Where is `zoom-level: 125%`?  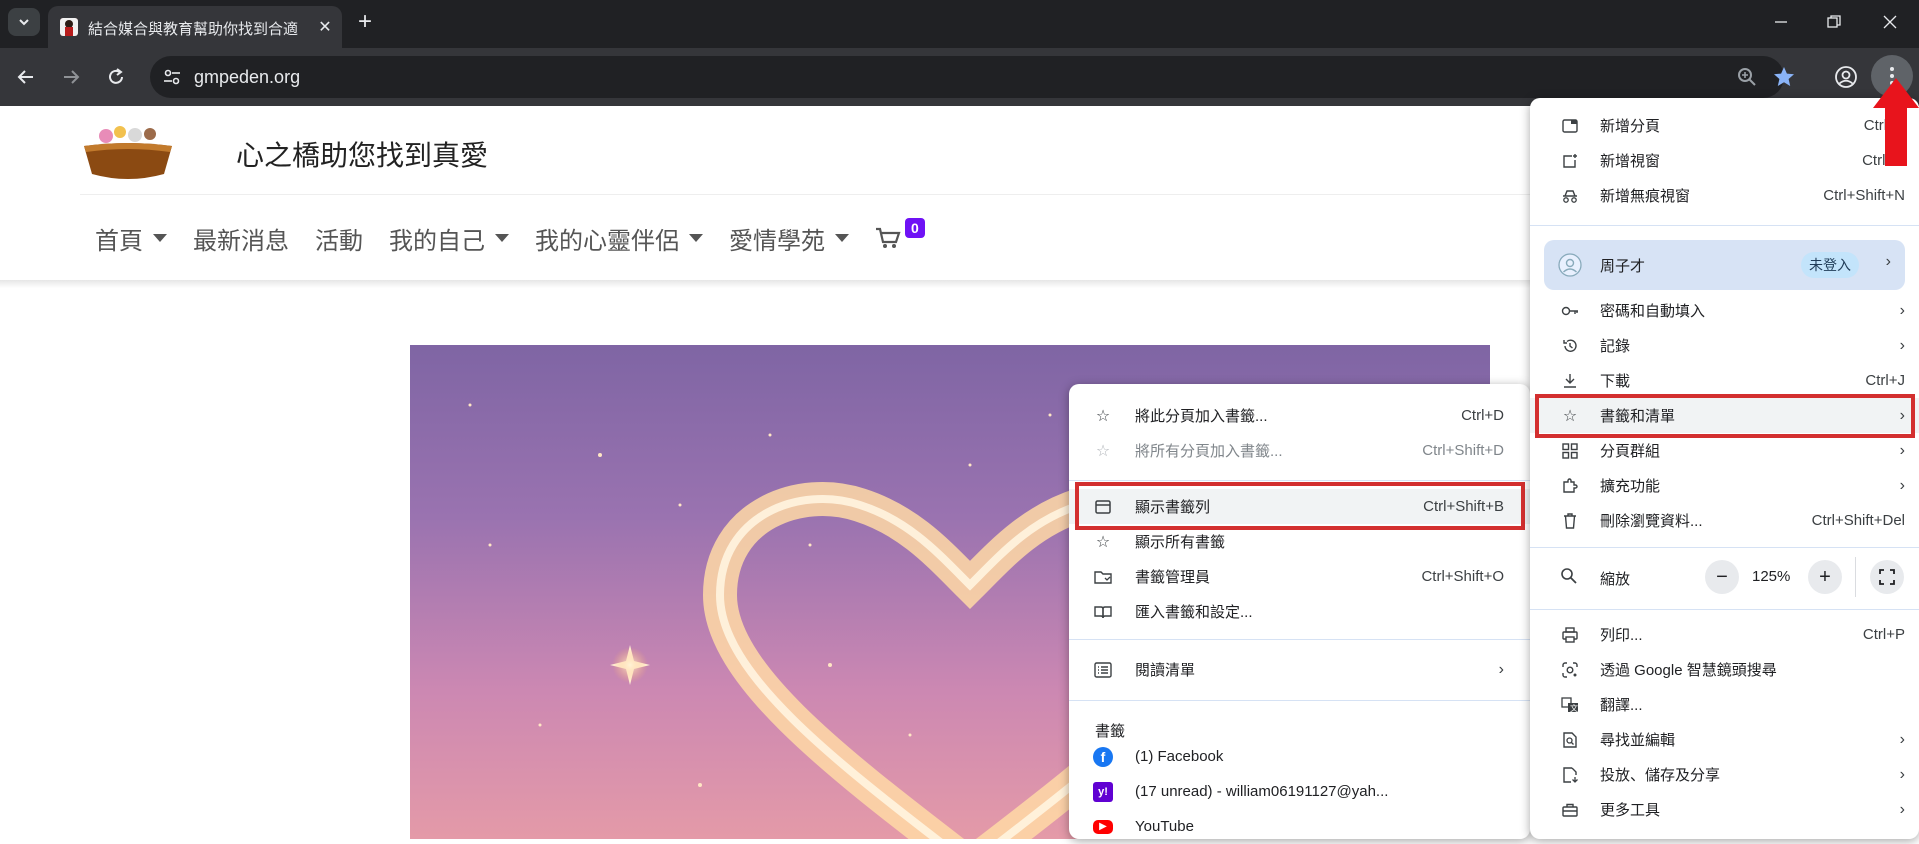
zoom-level: 125% is located at coordinates (1771, 576).